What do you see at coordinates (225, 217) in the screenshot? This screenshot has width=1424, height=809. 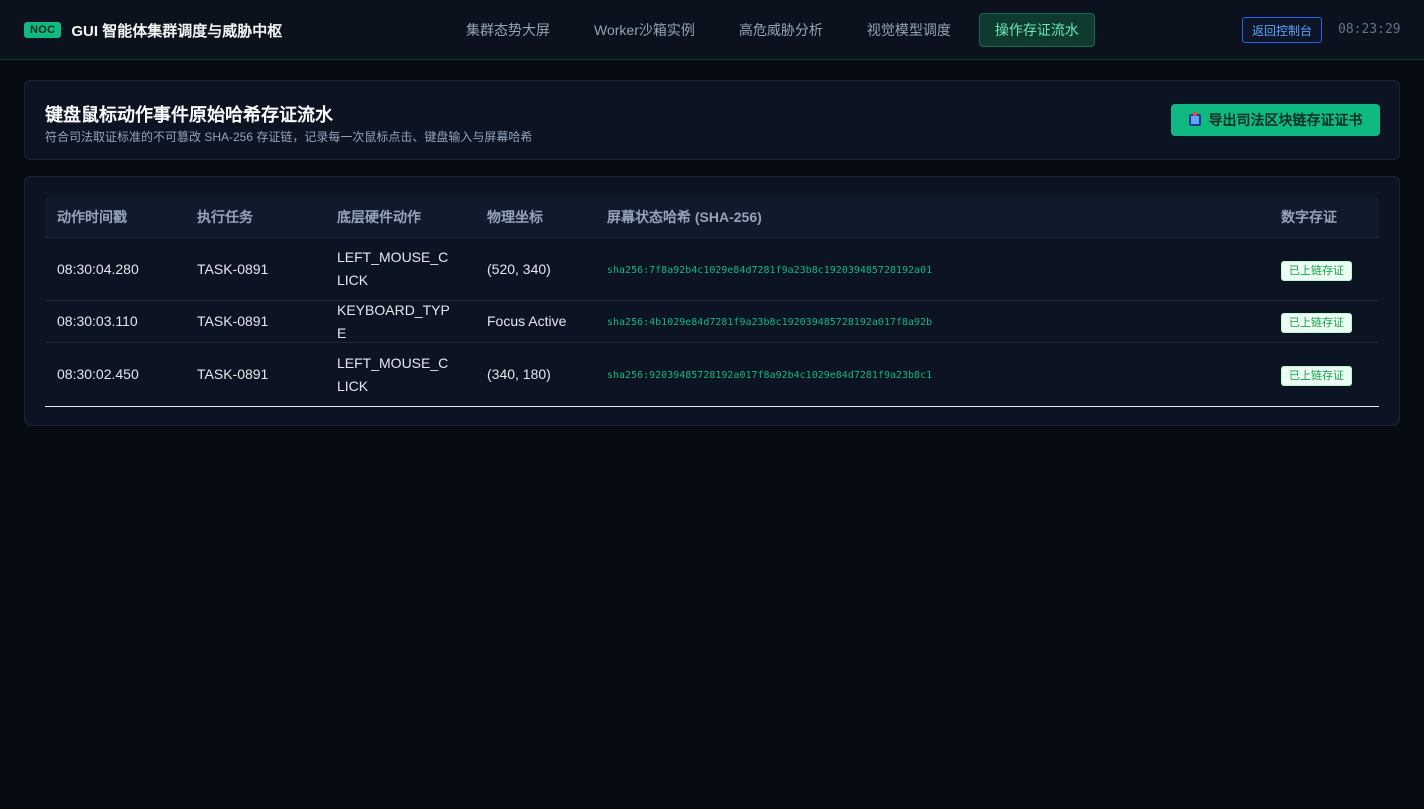 I see `column-header-task: 执行任务` at bounding box center [225, 217].